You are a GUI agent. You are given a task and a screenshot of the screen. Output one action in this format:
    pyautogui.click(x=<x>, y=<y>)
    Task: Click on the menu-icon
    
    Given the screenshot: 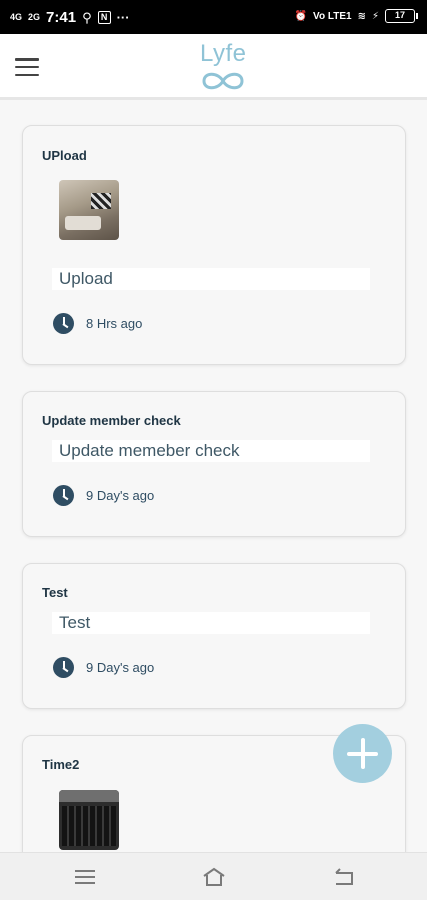 What is the action you would take?
    pyautogui.click(x=85, y=877)
    